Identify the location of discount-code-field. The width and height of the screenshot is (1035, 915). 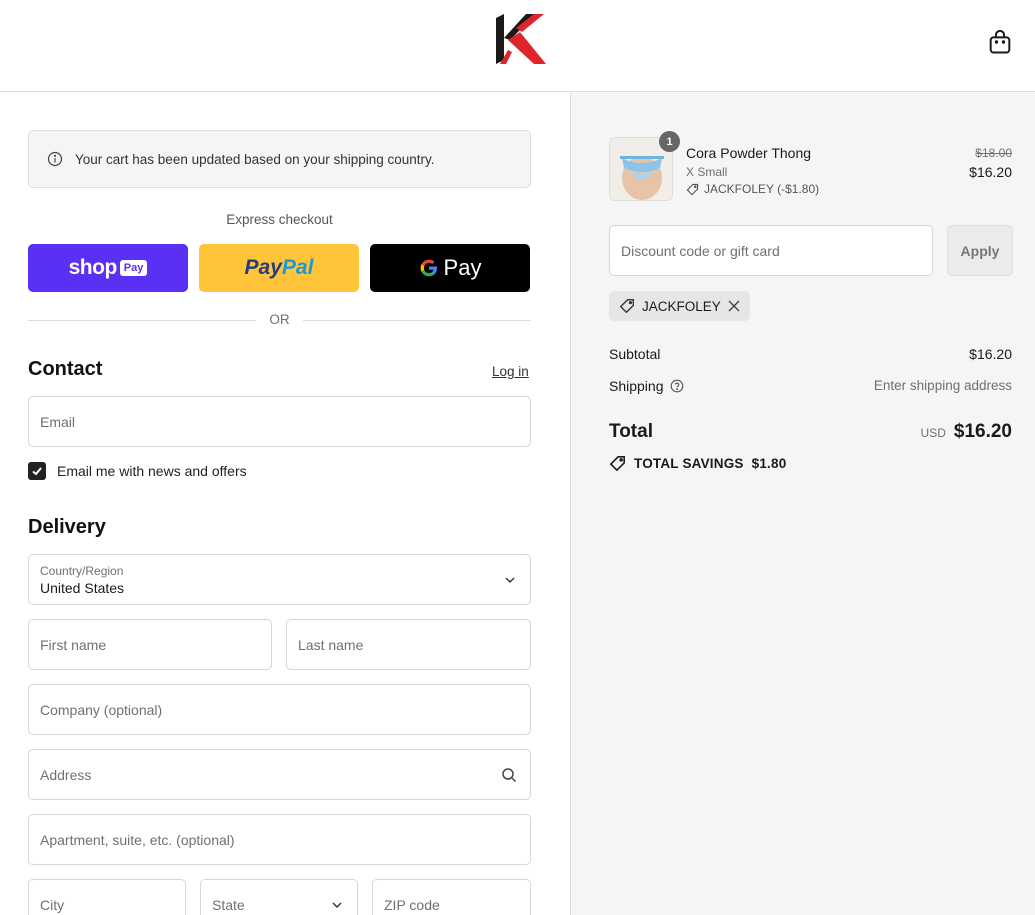
(771, 250).